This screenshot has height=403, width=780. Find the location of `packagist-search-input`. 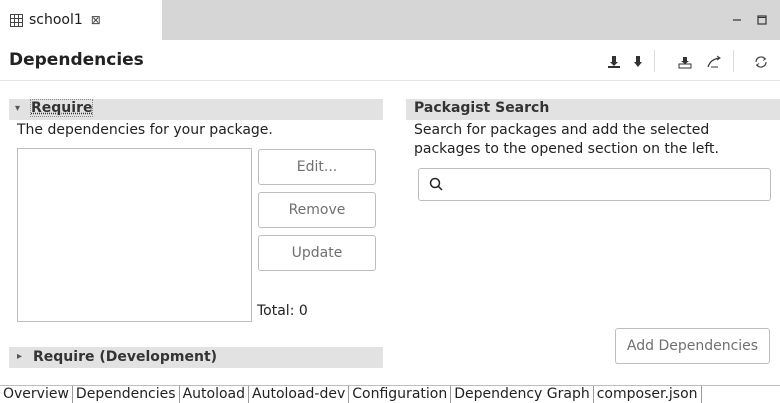

packagist-search-input is located at coordinates (594, 184).